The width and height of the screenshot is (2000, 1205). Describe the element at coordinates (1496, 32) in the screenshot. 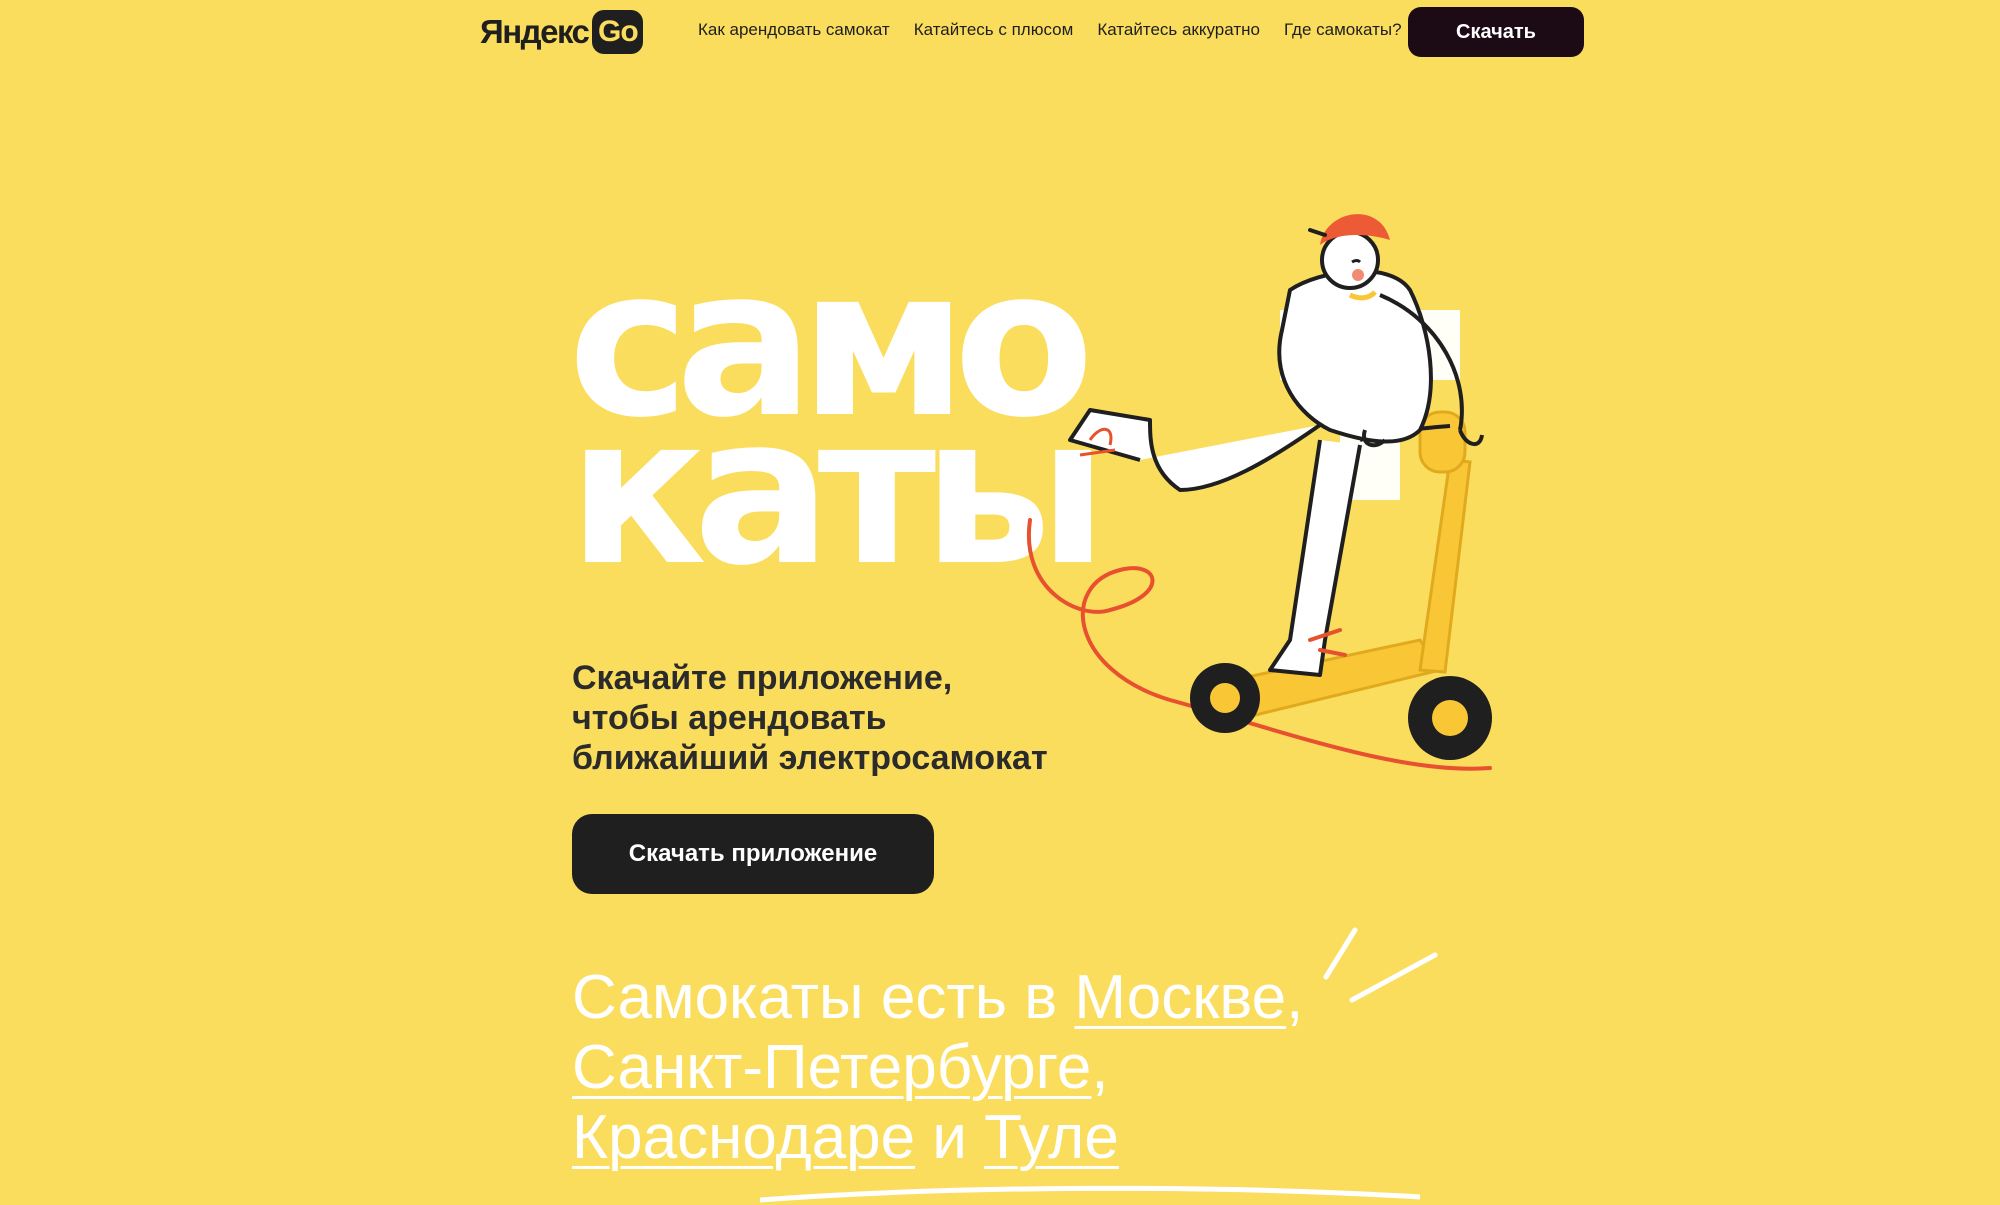

I see `header-download-button: Скачать` at that location.